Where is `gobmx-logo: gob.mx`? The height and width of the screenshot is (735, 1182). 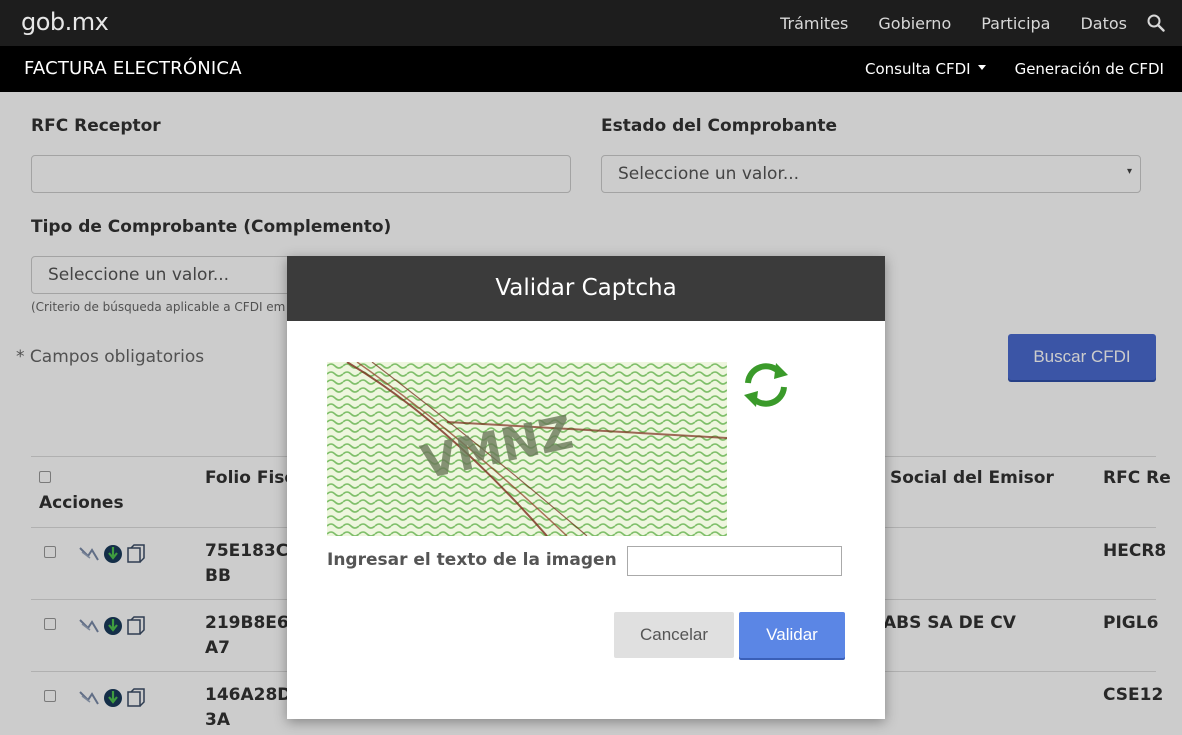
gobmx-logo: gob.mx is located at coordinates (65, 22).